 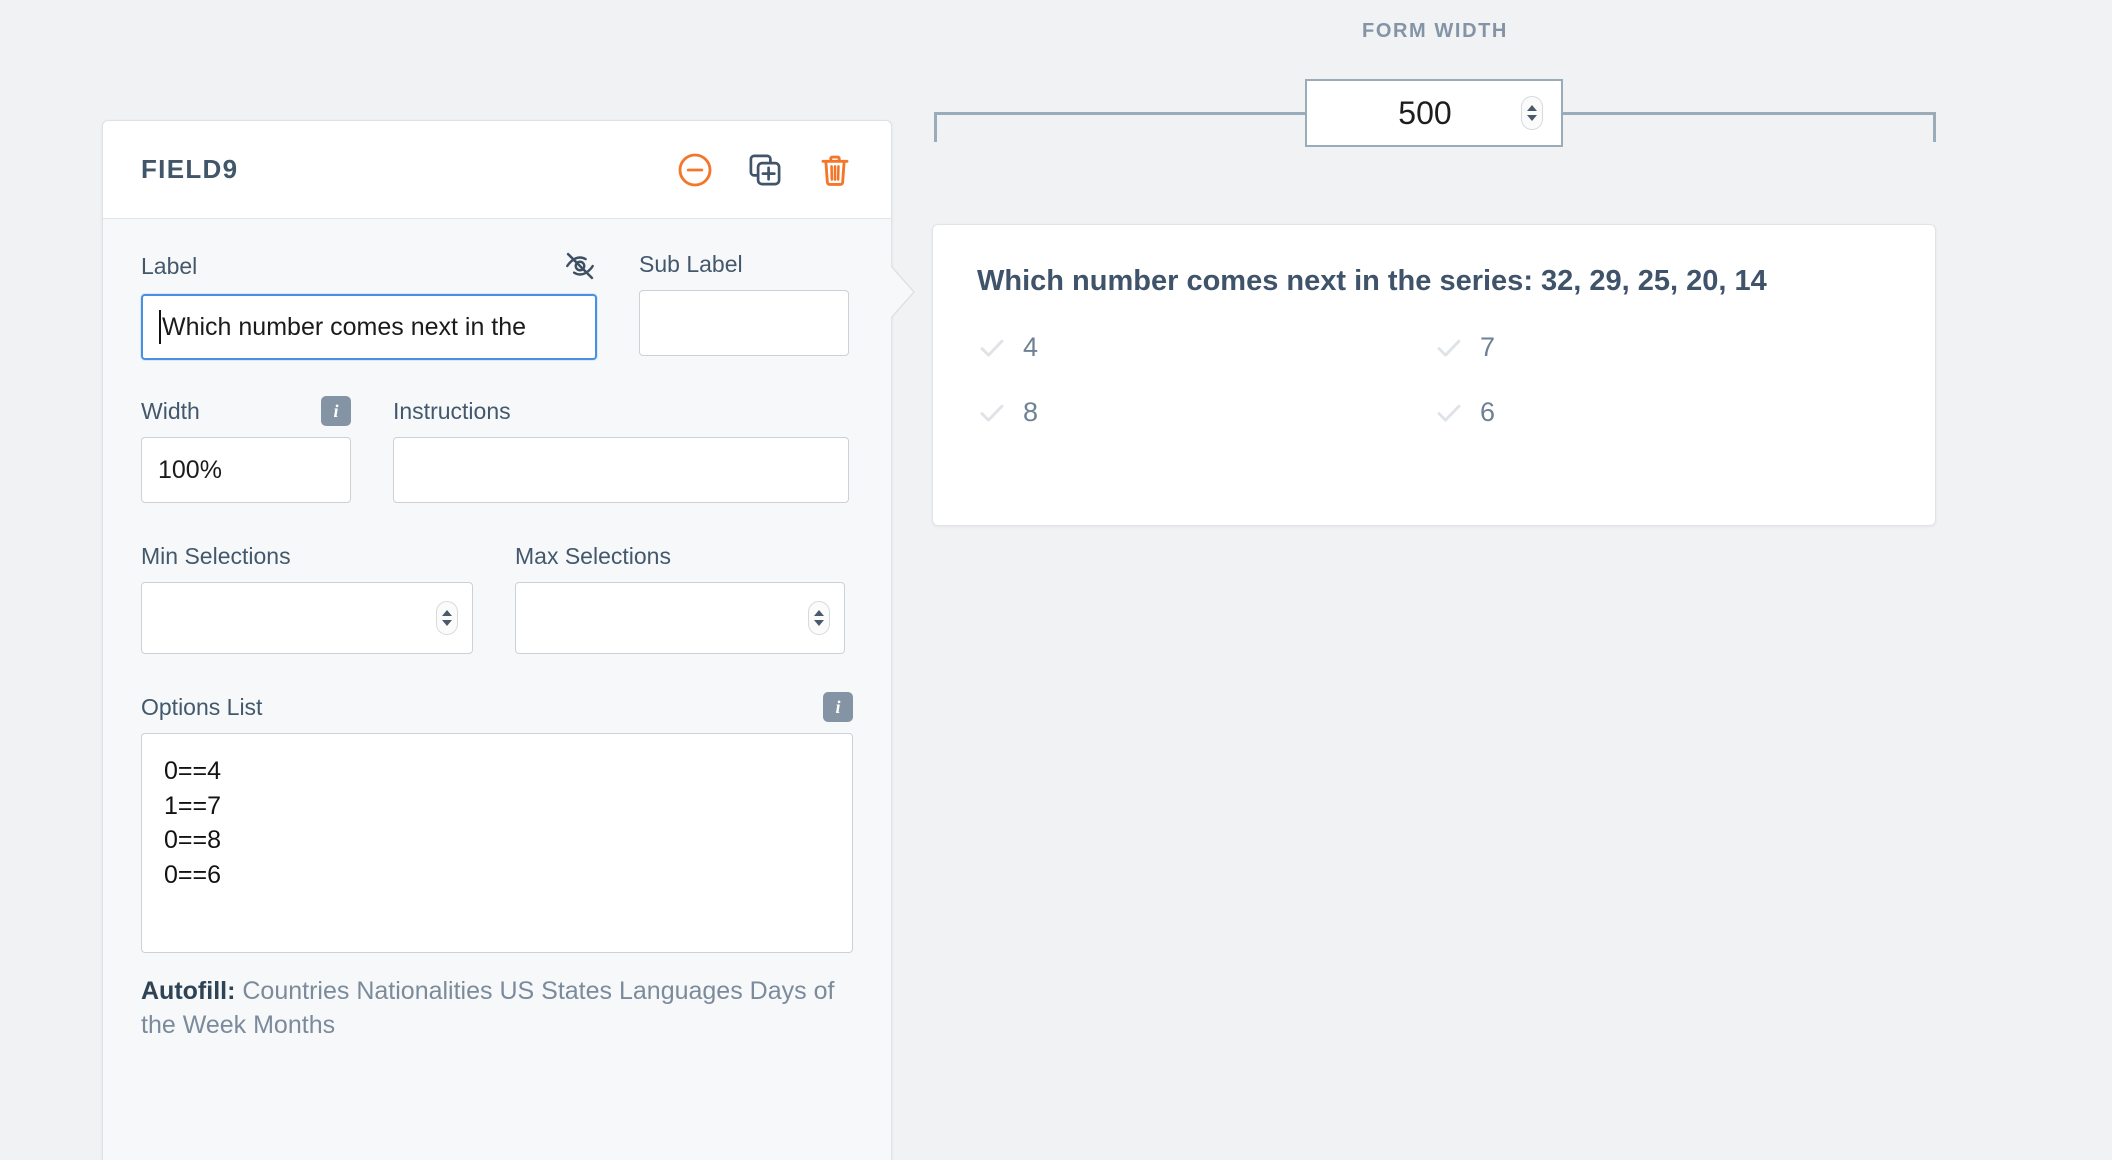 I want to click on autofill-link-countries: Countries, so click(x=295, y=991).